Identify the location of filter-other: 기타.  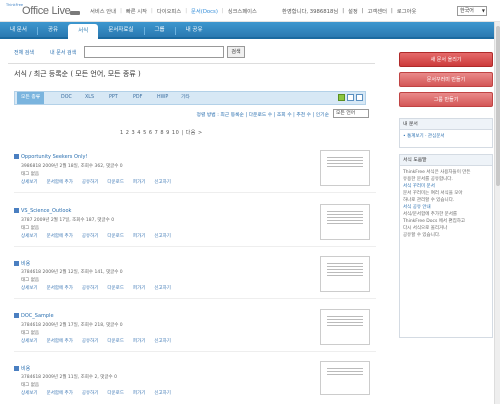
(185, 98).